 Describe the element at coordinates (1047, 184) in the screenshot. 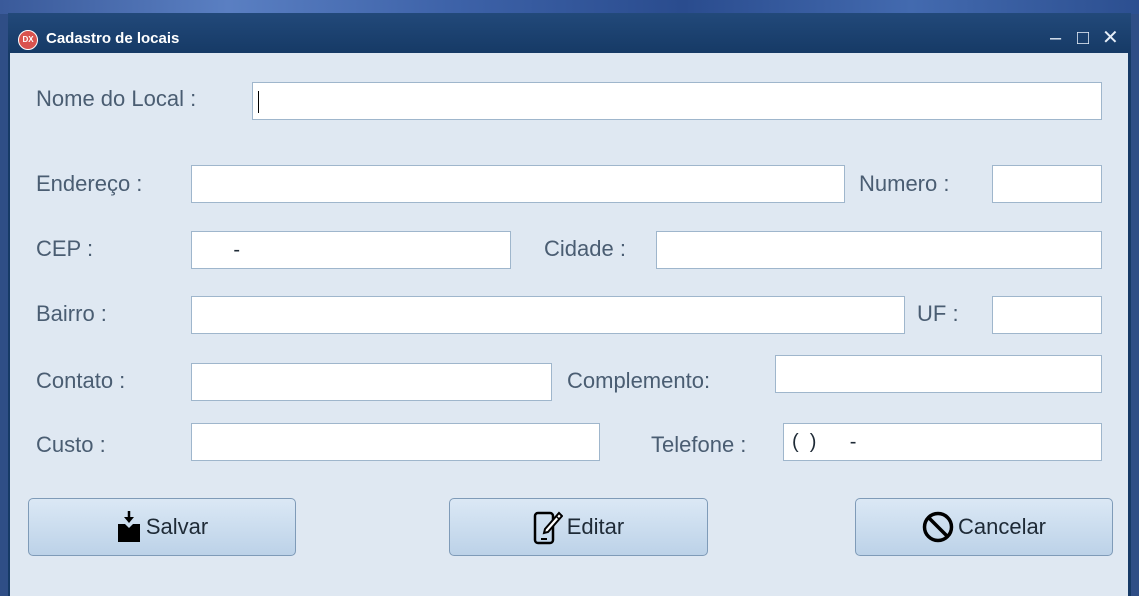

I see `numero-input` at that location.